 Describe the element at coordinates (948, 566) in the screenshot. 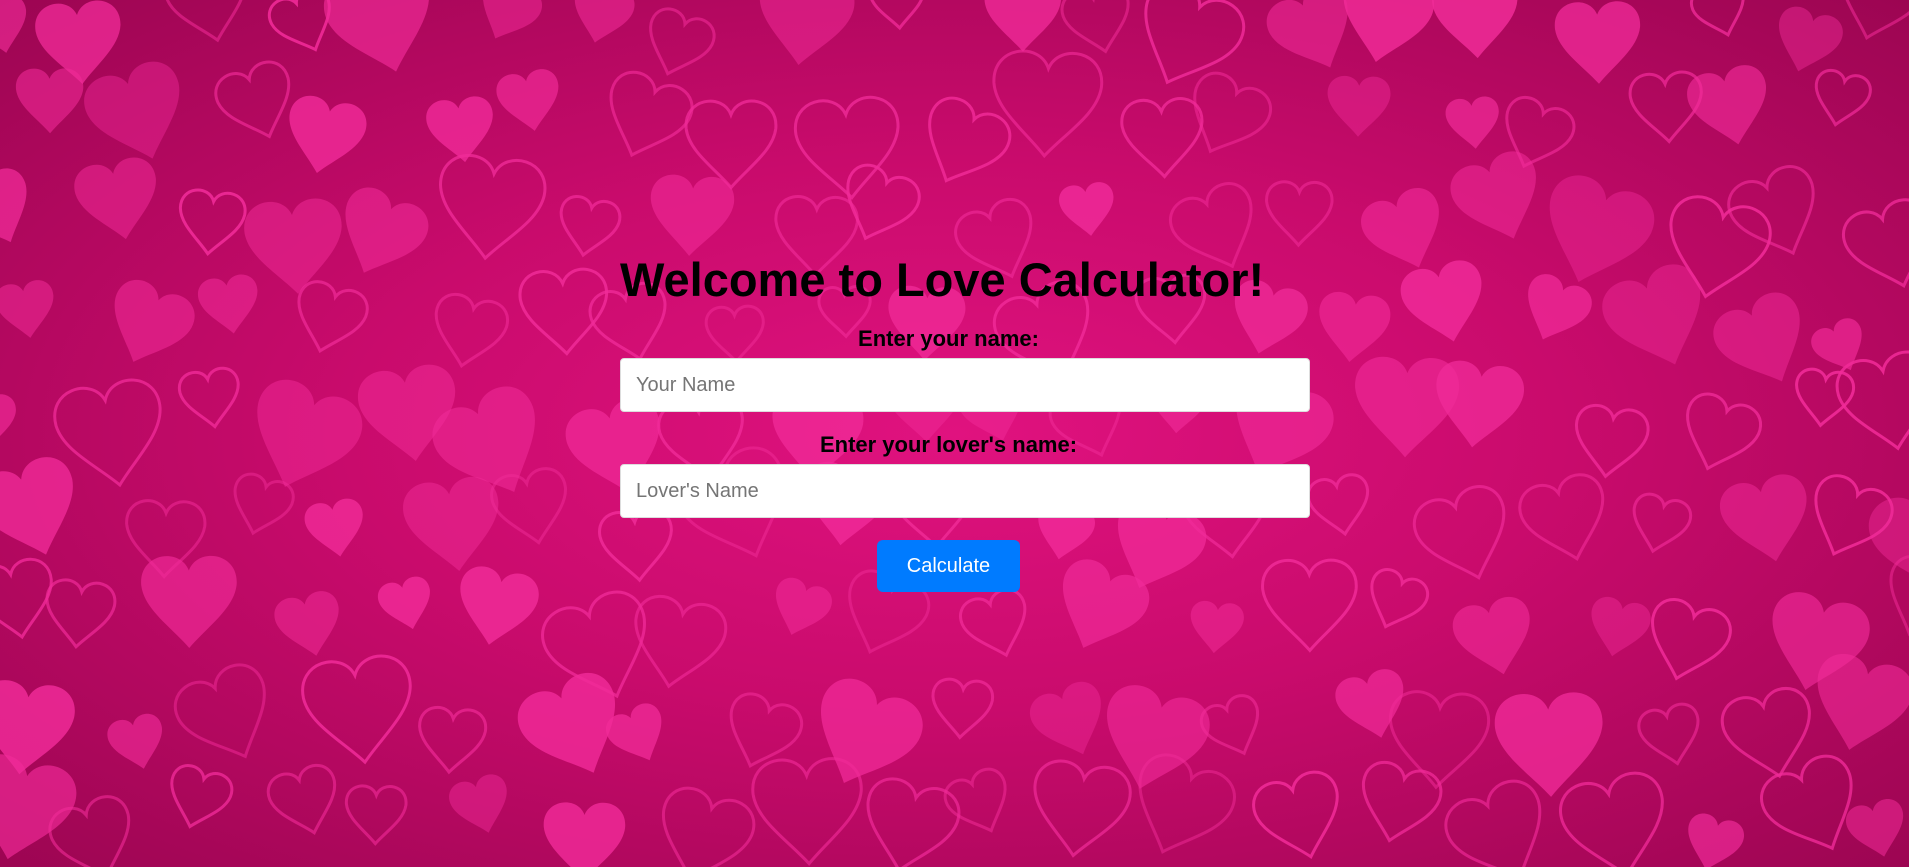

I see `calculate-button: Calculate` at that location.